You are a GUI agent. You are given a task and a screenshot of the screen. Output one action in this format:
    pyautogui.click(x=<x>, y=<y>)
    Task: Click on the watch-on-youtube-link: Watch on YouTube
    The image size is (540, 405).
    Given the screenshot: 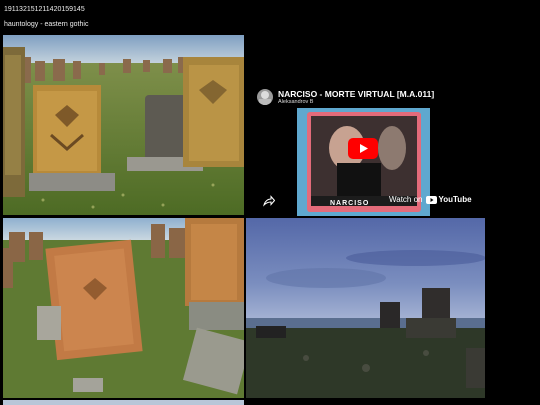 What is the action you would take?
    pyautogui.click(x=430, y=199)
    